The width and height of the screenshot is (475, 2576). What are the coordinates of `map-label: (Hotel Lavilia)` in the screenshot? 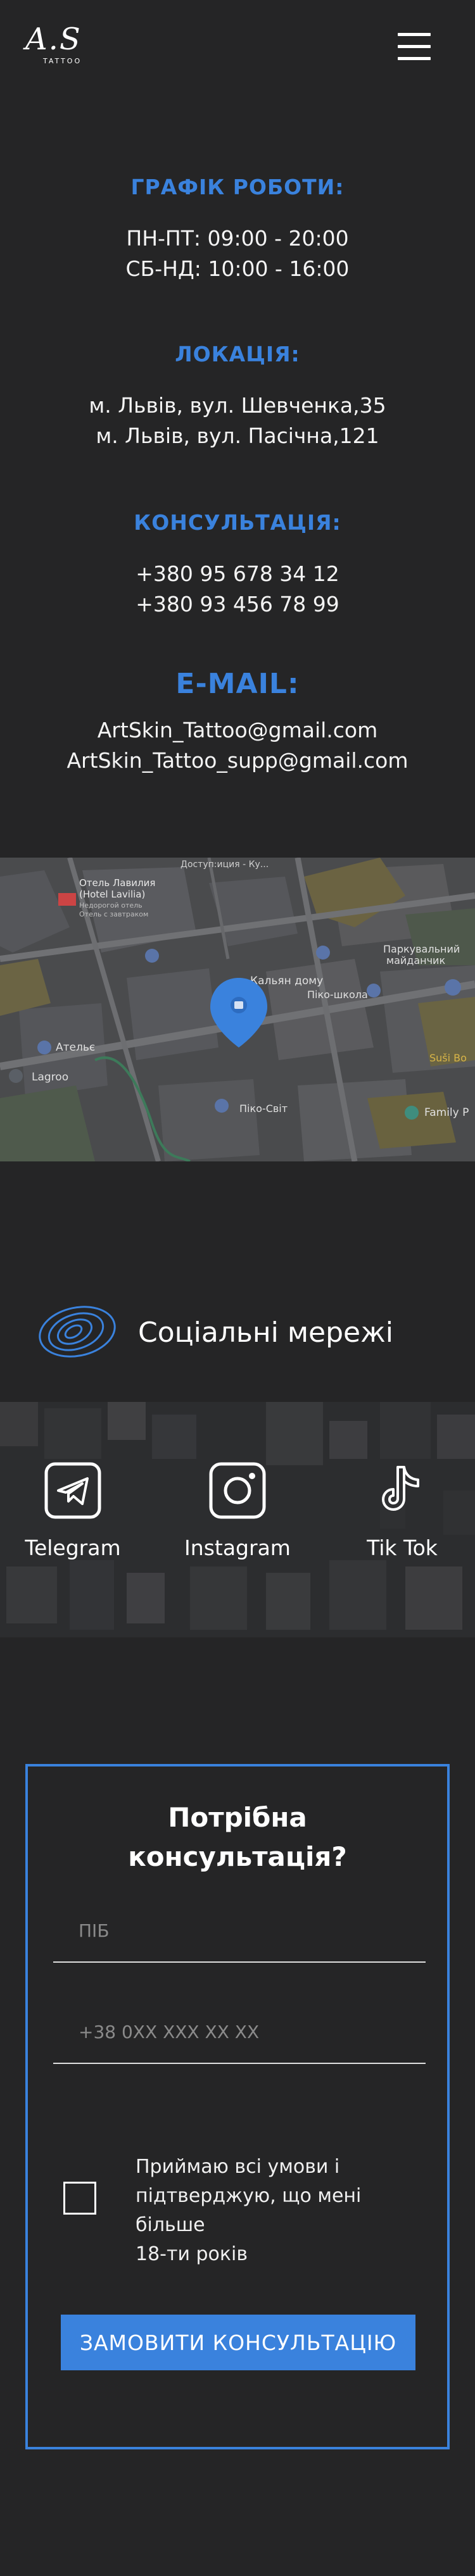 It's located at (112, 895).